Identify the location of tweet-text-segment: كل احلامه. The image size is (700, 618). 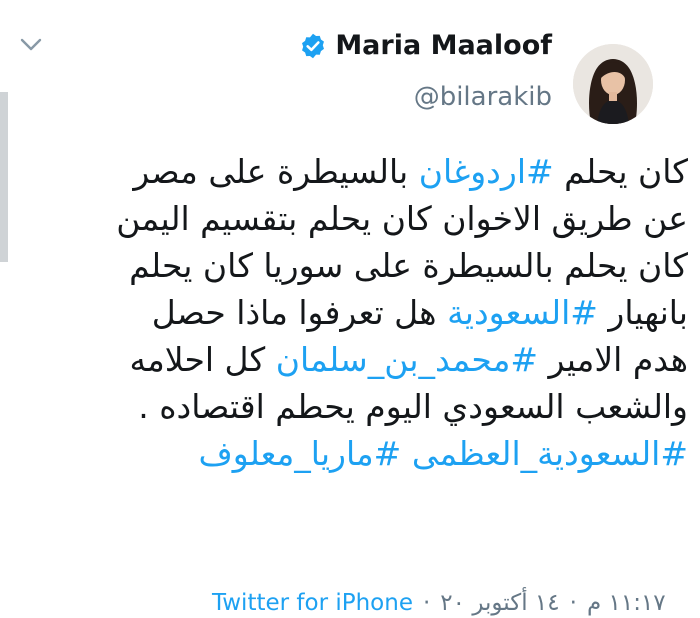
(202, 359).